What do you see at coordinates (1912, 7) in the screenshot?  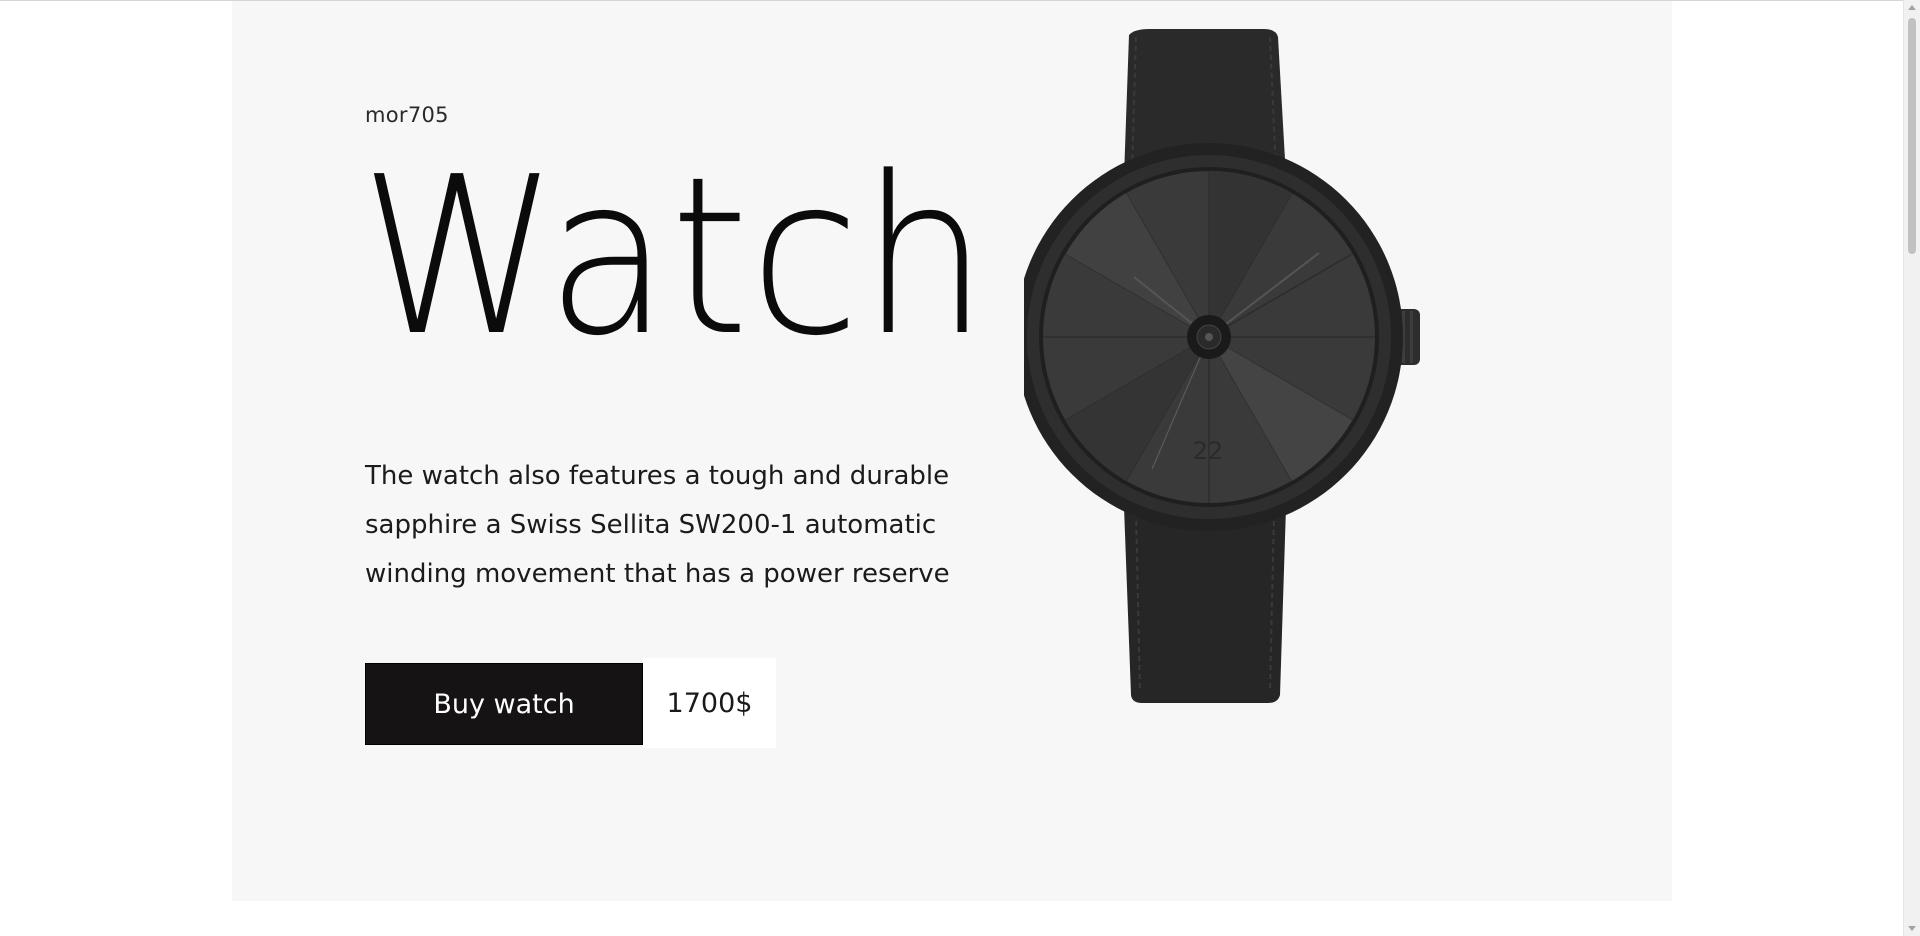 I see `scroll-up-icon` at bounding box center [1912, 7].